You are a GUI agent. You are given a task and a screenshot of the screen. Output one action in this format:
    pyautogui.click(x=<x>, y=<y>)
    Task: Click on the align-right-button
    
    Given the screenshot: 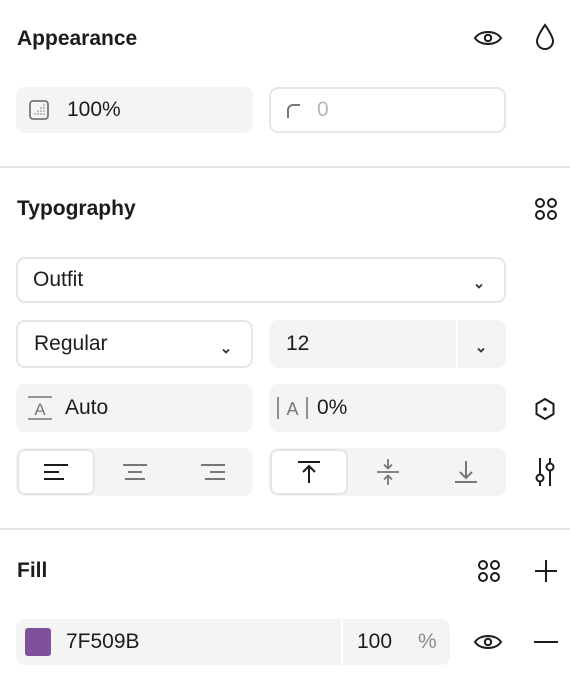 What is the action you would take?
    pyautogui.click(x=213, y=472)
    